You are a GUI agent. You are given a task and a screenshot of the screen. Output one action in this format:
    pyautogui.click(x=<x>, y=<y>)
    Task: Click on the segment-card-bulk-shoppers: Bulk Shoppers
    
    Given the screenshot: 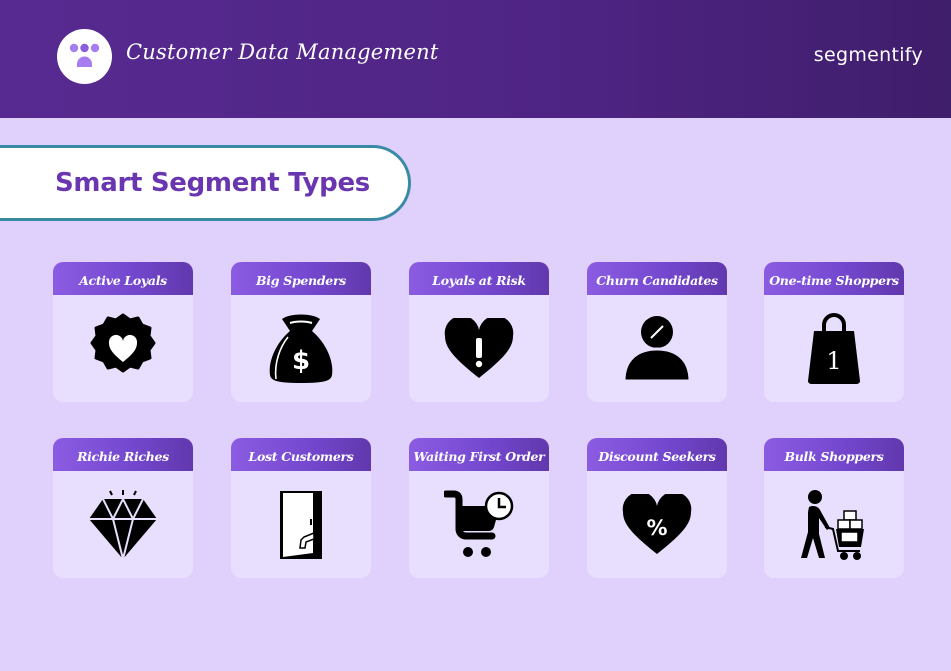 What is the action you would take?
    pyautogui.click(x=834, y=508)
    